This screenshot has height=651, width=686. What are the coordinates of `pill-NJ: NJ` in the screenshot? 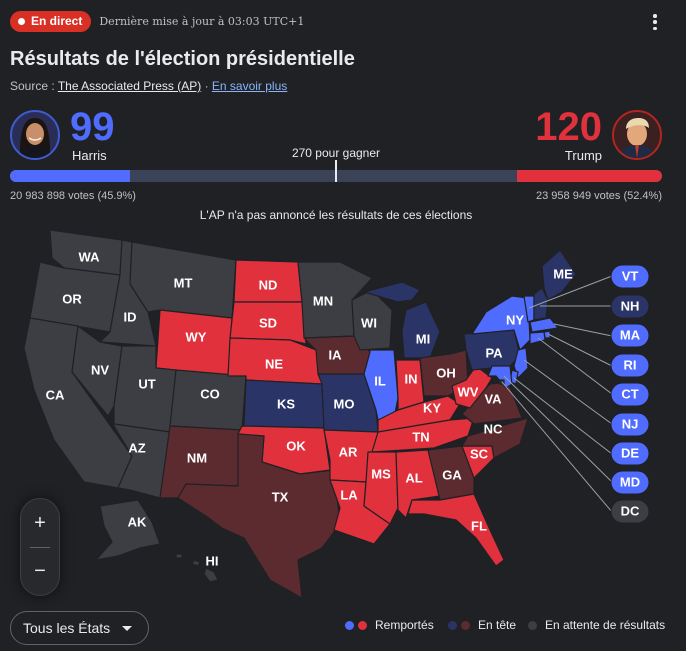 It's located at (630, 424).